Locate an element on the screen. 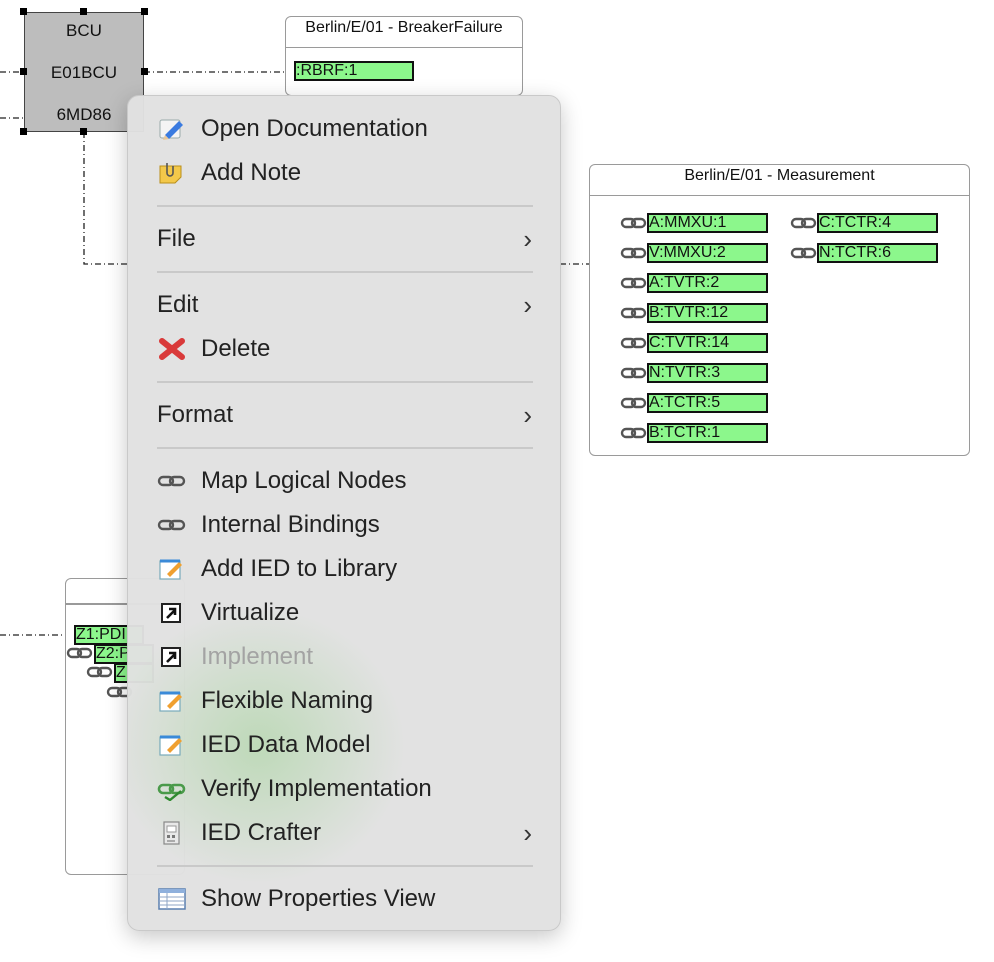 Image resolution: width=994 pixels, height=962 pixels. menu-item-label: Virtualize is located at coordinates (250, 612).